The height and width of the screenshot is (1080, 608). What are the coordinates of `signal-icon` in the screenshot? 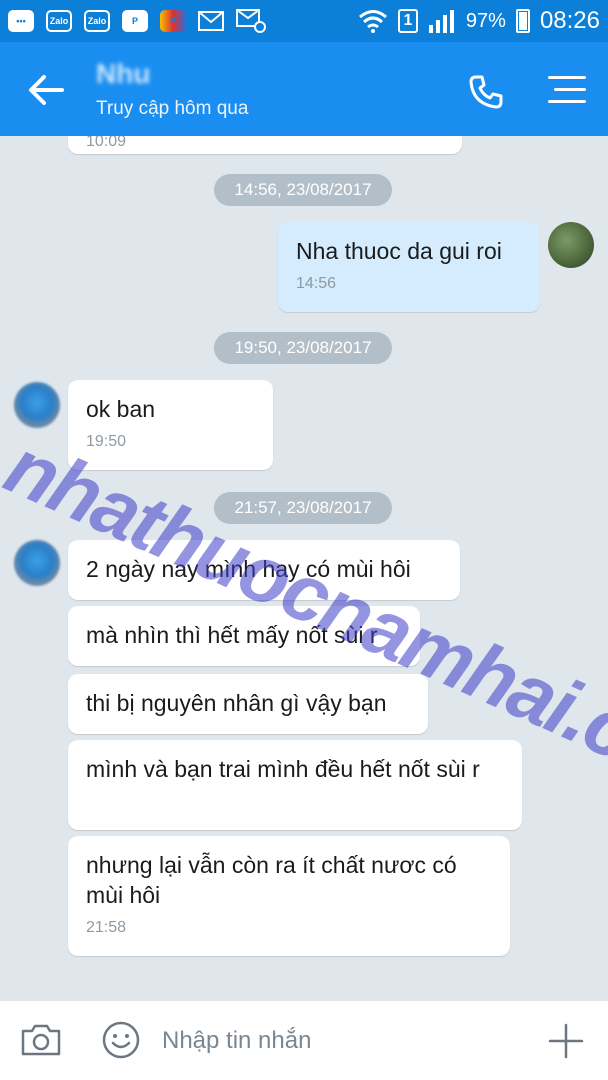 It's located at (441, 21).